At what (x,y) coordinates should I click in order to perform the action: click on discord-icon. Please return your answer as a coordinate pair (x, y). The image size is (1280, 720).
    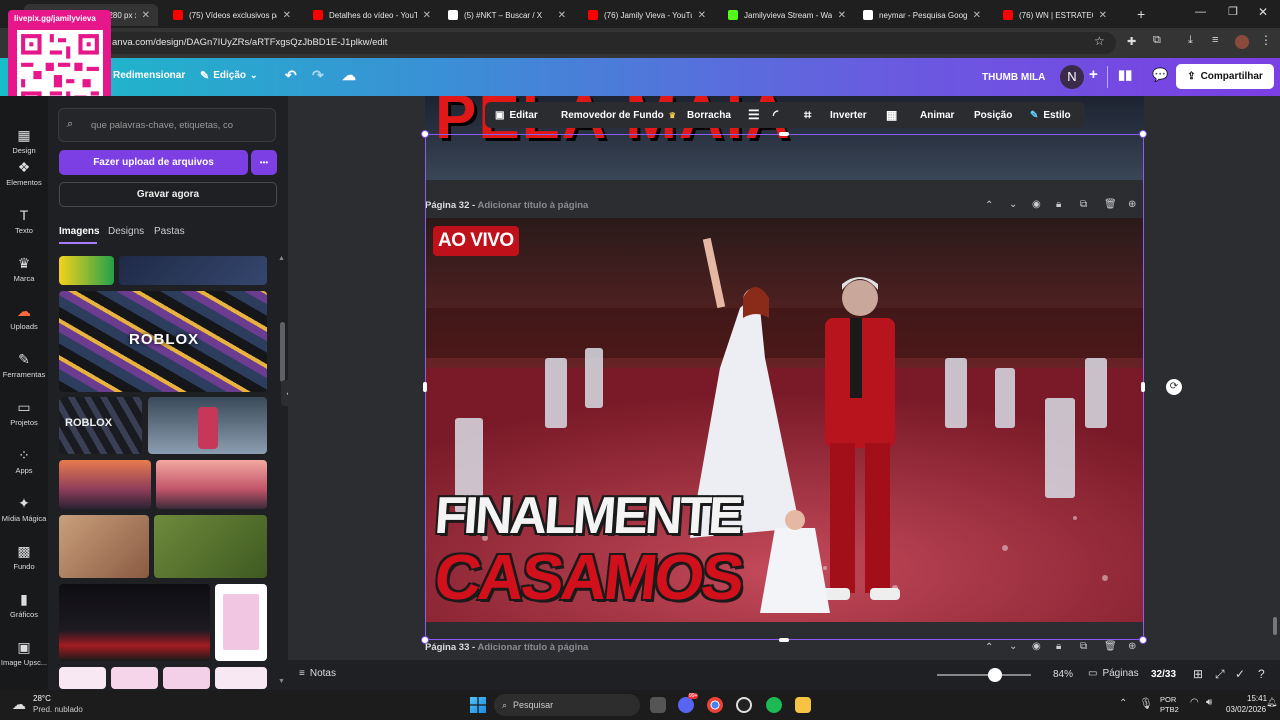
    Looking at the image, I should click on (686, 705).